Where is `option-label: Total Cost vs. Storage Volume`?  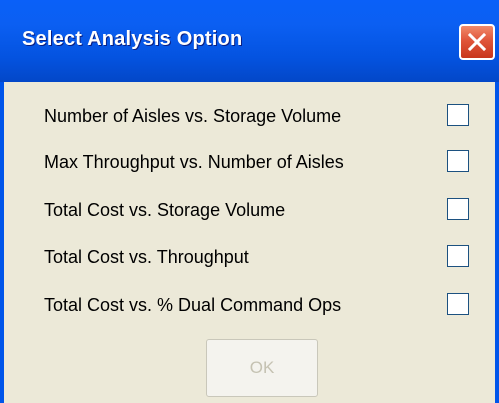
option-label: Total Cost vs. Storage Volume is located at coordinates (165, 210).